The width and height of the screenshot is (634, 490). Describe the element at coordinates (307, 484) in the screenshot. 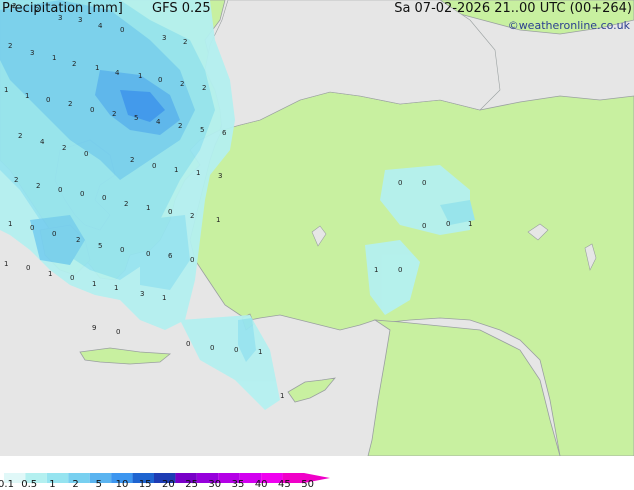

I see `scale-tick-label: 50` at that location.